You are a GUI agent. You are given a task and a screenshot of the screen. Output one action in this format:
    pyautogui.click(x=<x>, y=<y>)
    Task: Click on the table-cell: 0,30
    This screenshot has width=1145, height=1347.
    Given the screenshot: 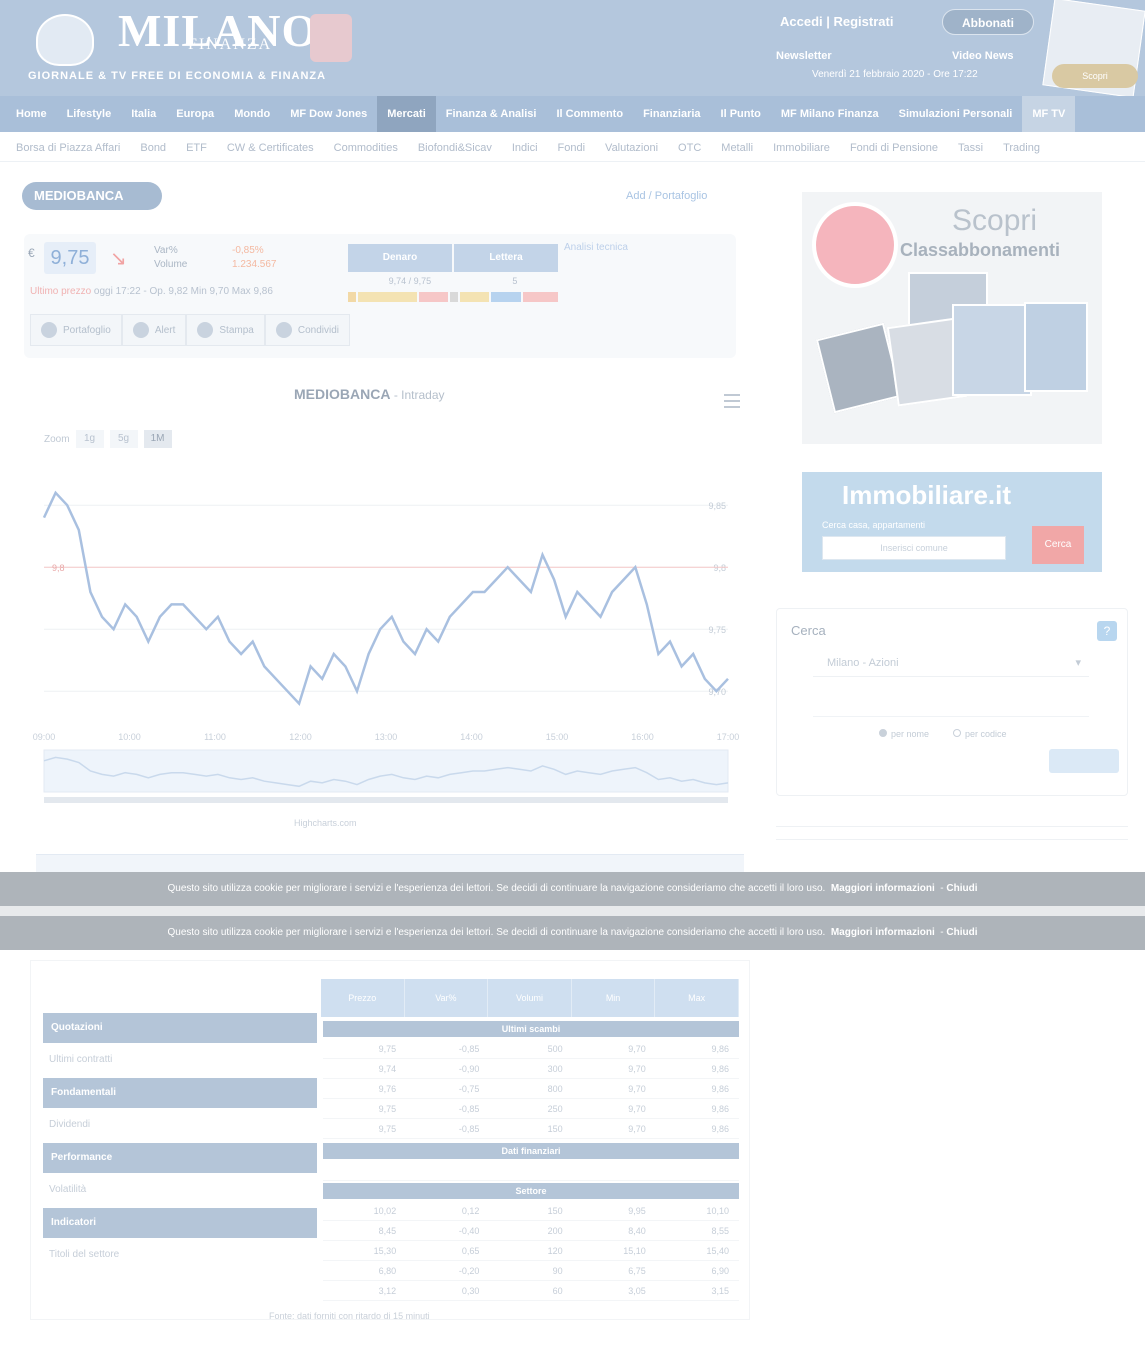 What is the action you would take?
    pyautogui.click(x=470, y=1291)
    